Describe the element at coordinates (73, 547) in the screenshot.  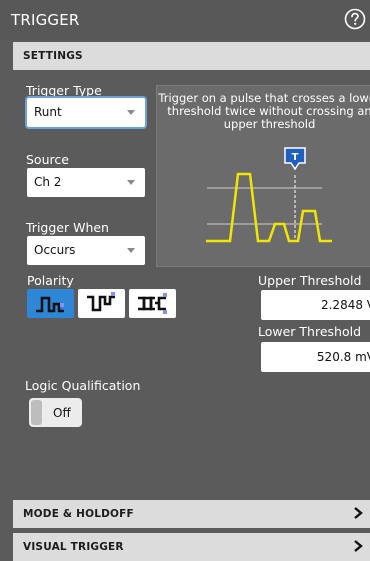
I see `visual-trigger-label: VISUAL TRIGGER` at that location.